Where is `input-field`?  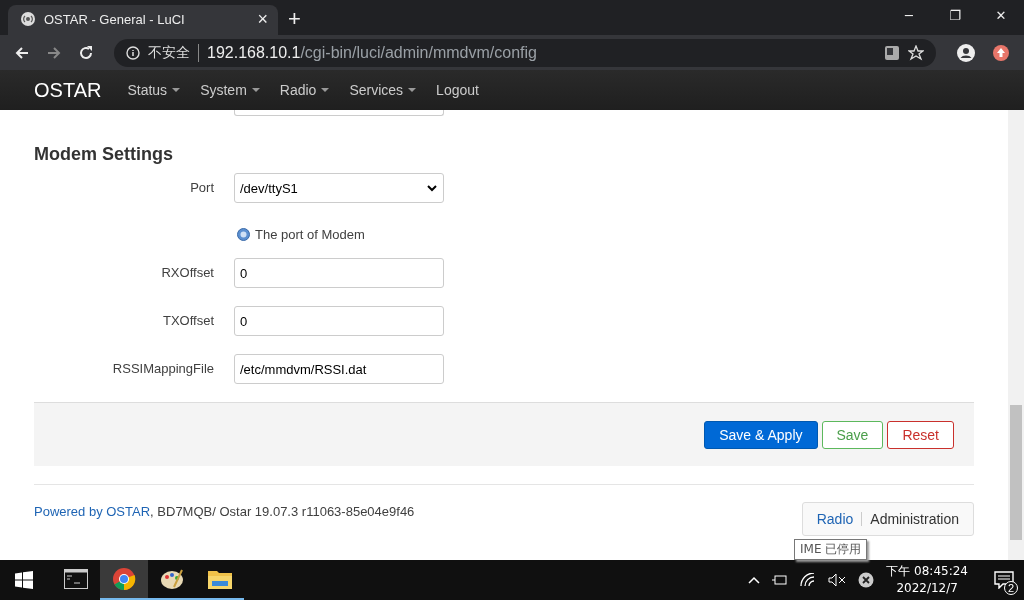
input-field is located at coordinates (339, 113).